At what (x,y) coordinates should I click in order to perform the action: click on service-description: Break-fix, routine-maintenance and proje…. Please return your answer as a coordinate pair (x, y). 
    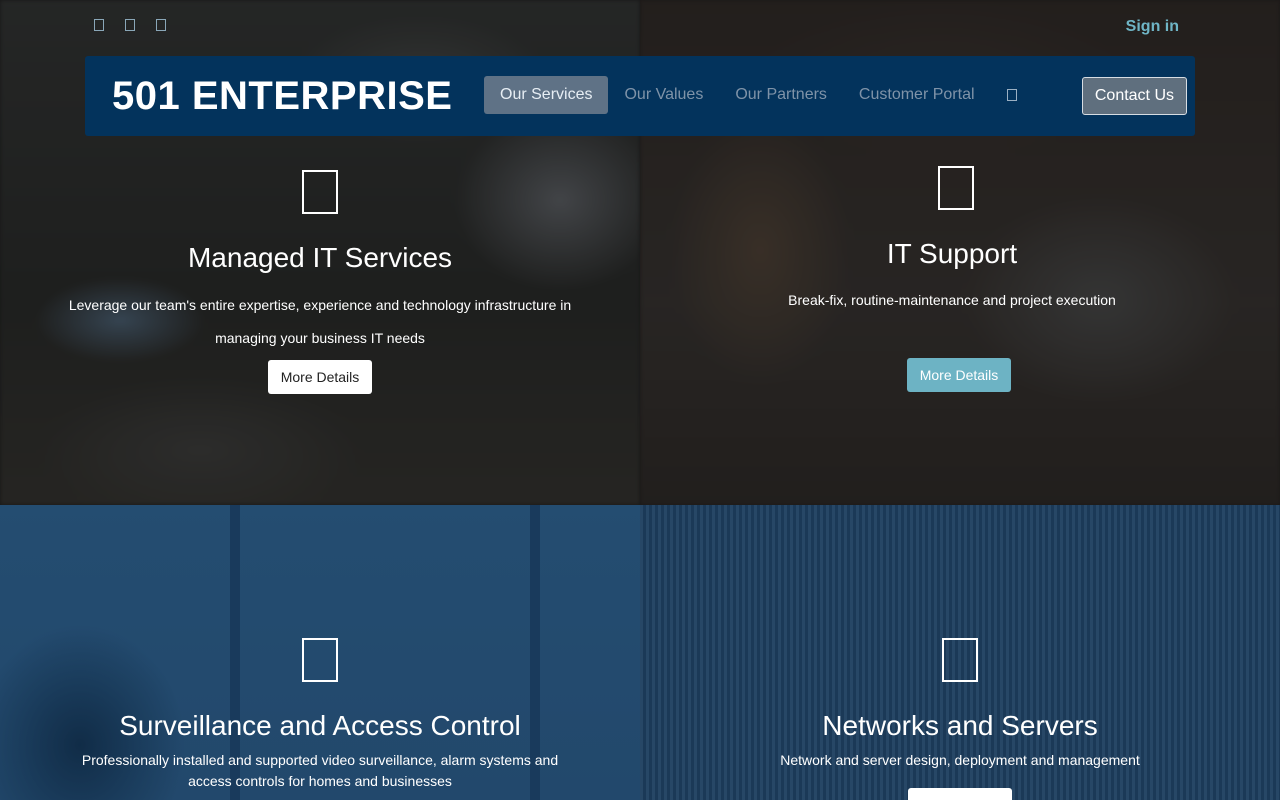
    Looking at the image, I should click on (952, 300).